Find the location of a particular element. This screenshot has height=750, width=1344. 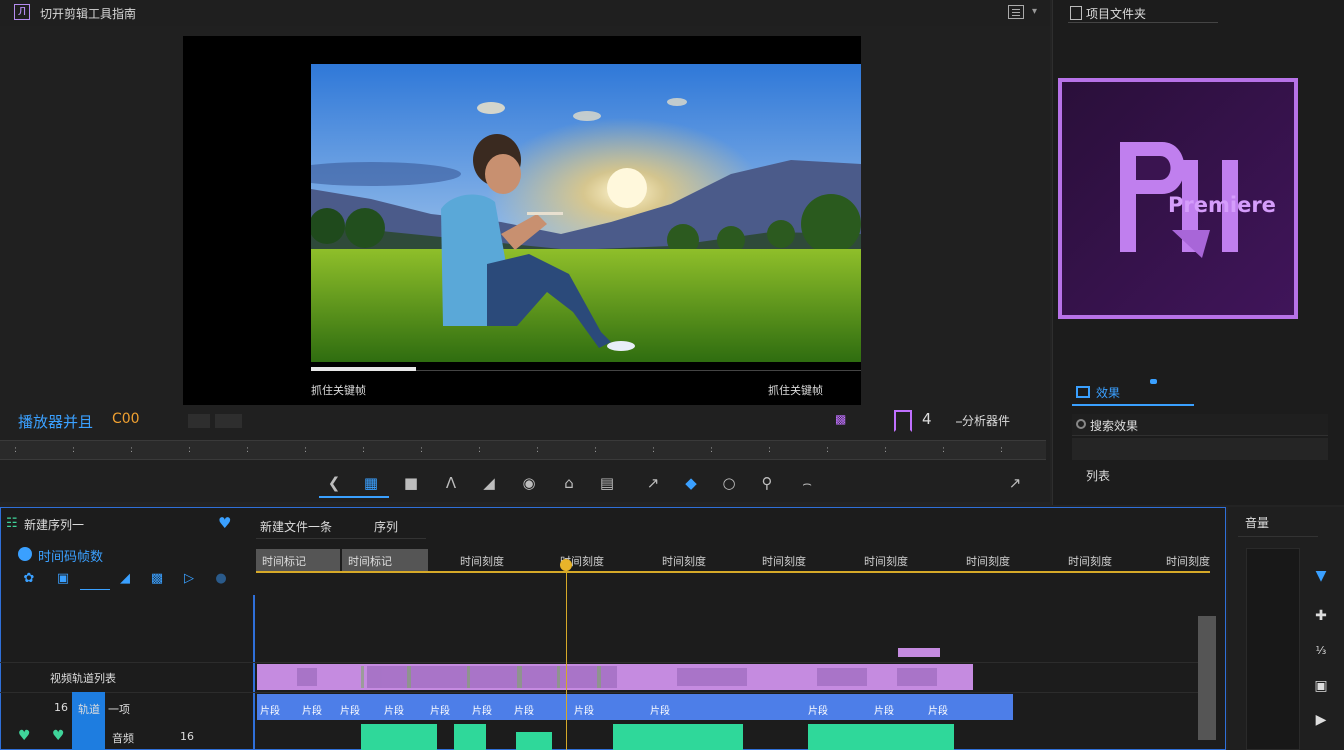

add-icon: ✚ is located at coordinates (1321, 617).